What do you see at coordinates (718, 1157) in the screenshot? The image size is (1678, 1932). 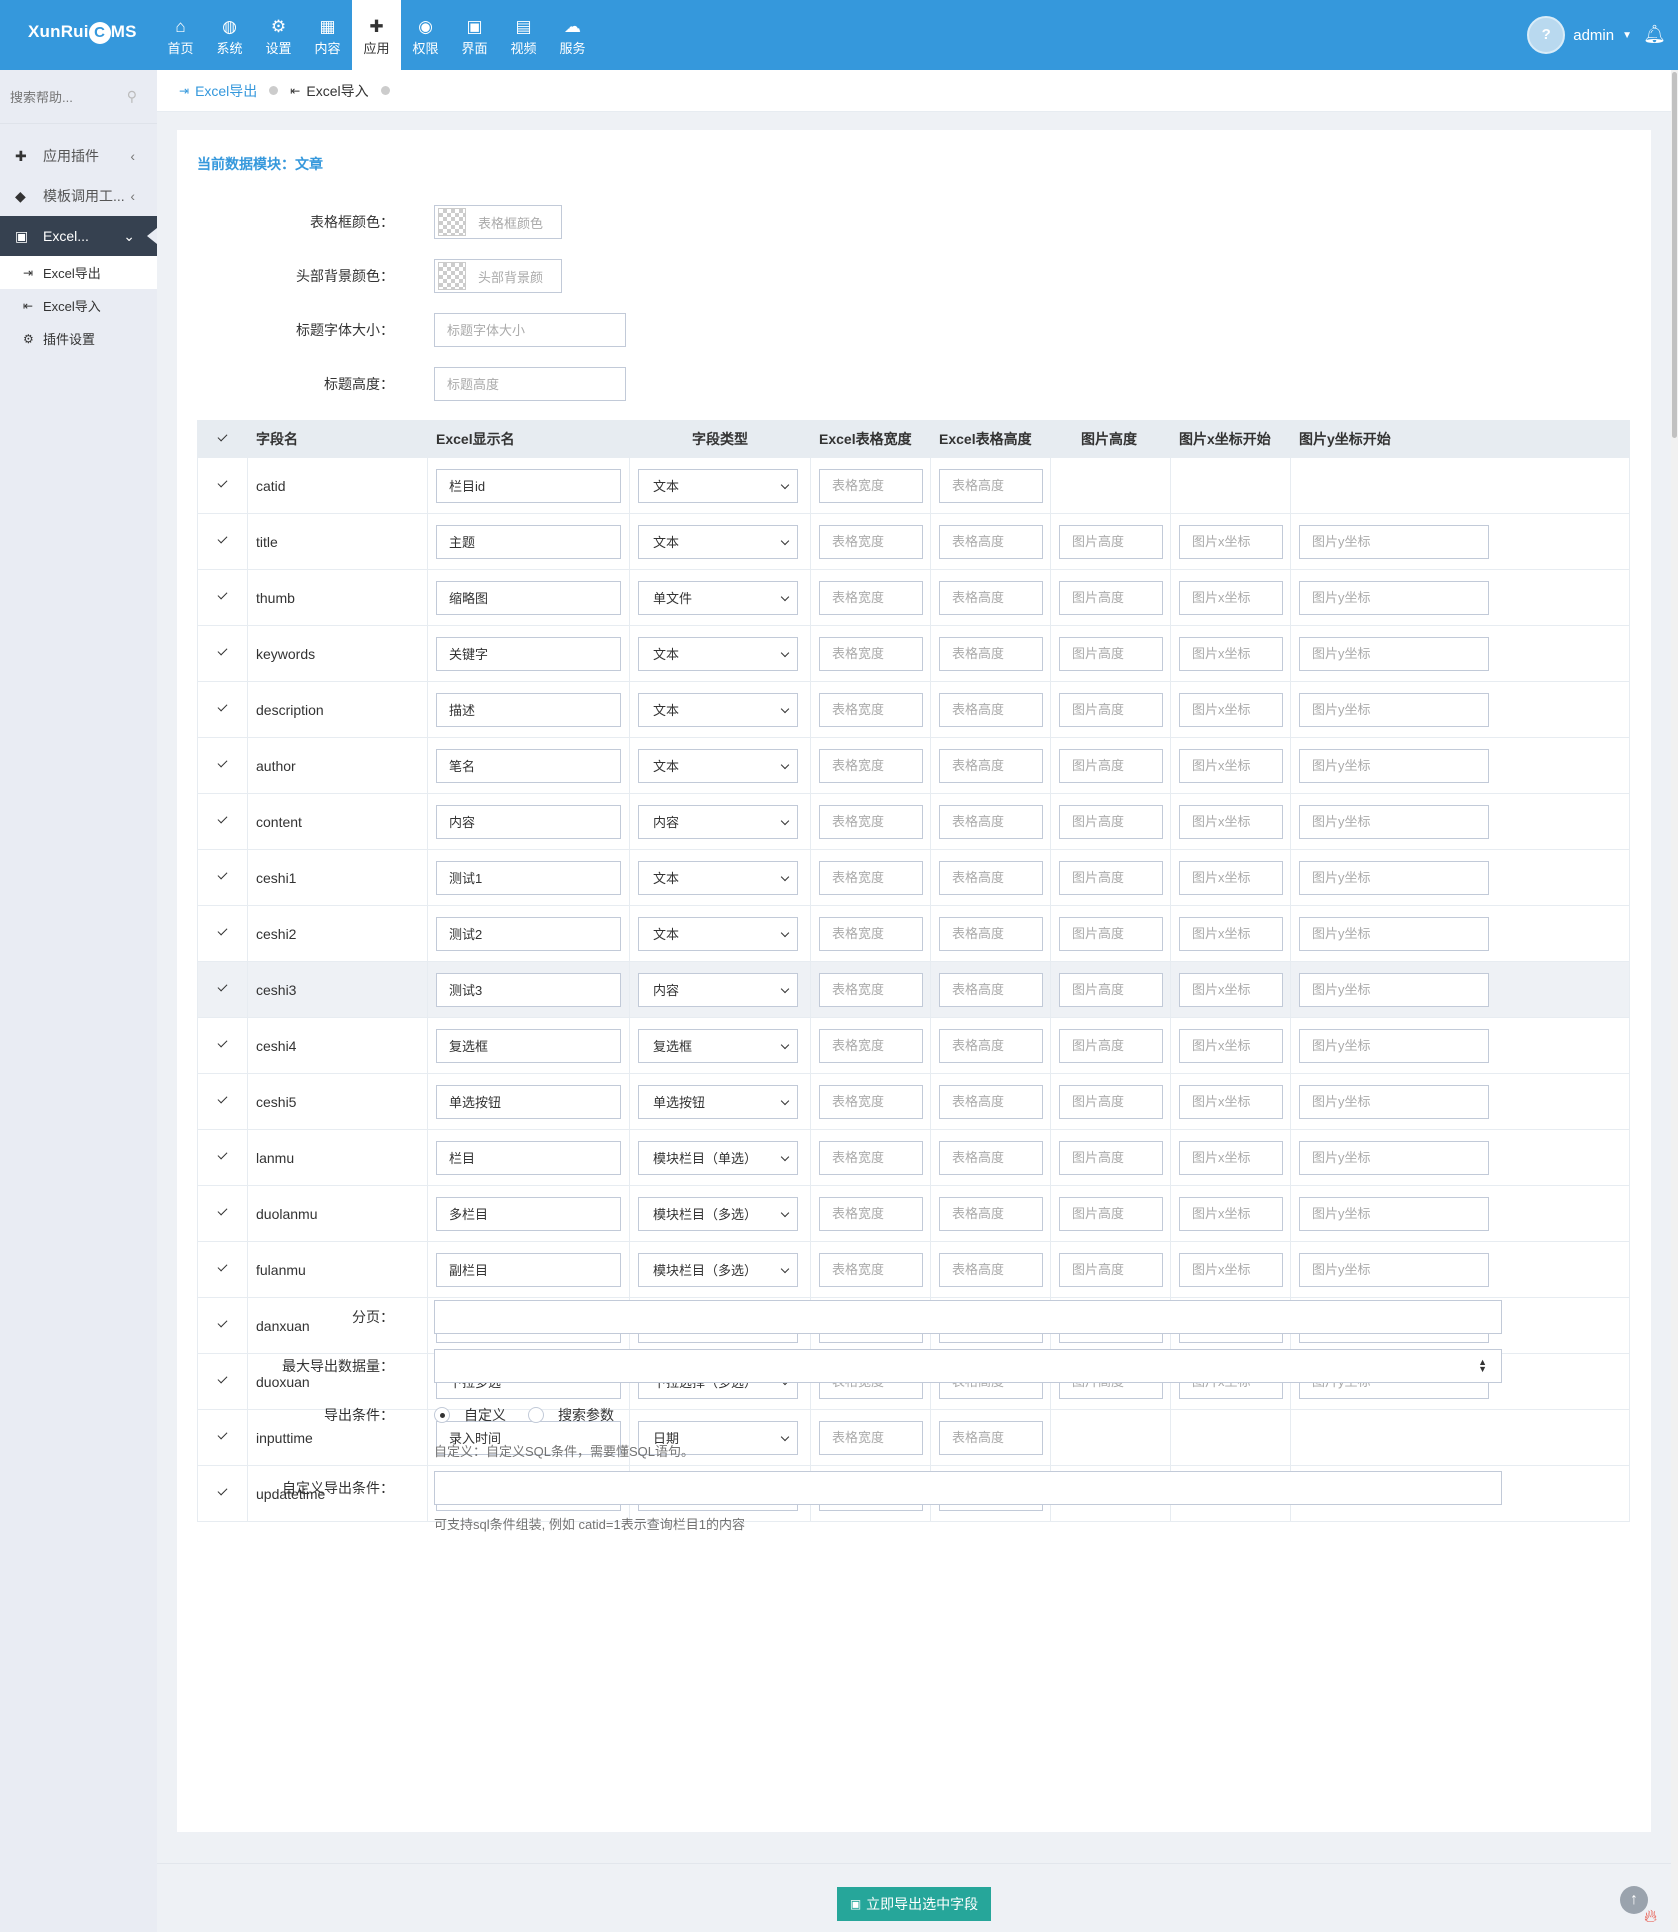 I see `field-type-select: 模块栏目（单选）` at bounding box center [718, 1157].